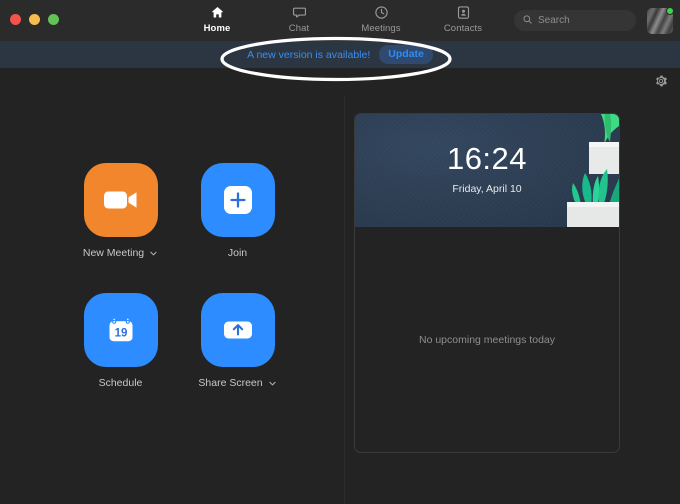 The height and width of the screenshot is (504, 680). I want to click on nav-tab-label: Home, so click(217, 28).